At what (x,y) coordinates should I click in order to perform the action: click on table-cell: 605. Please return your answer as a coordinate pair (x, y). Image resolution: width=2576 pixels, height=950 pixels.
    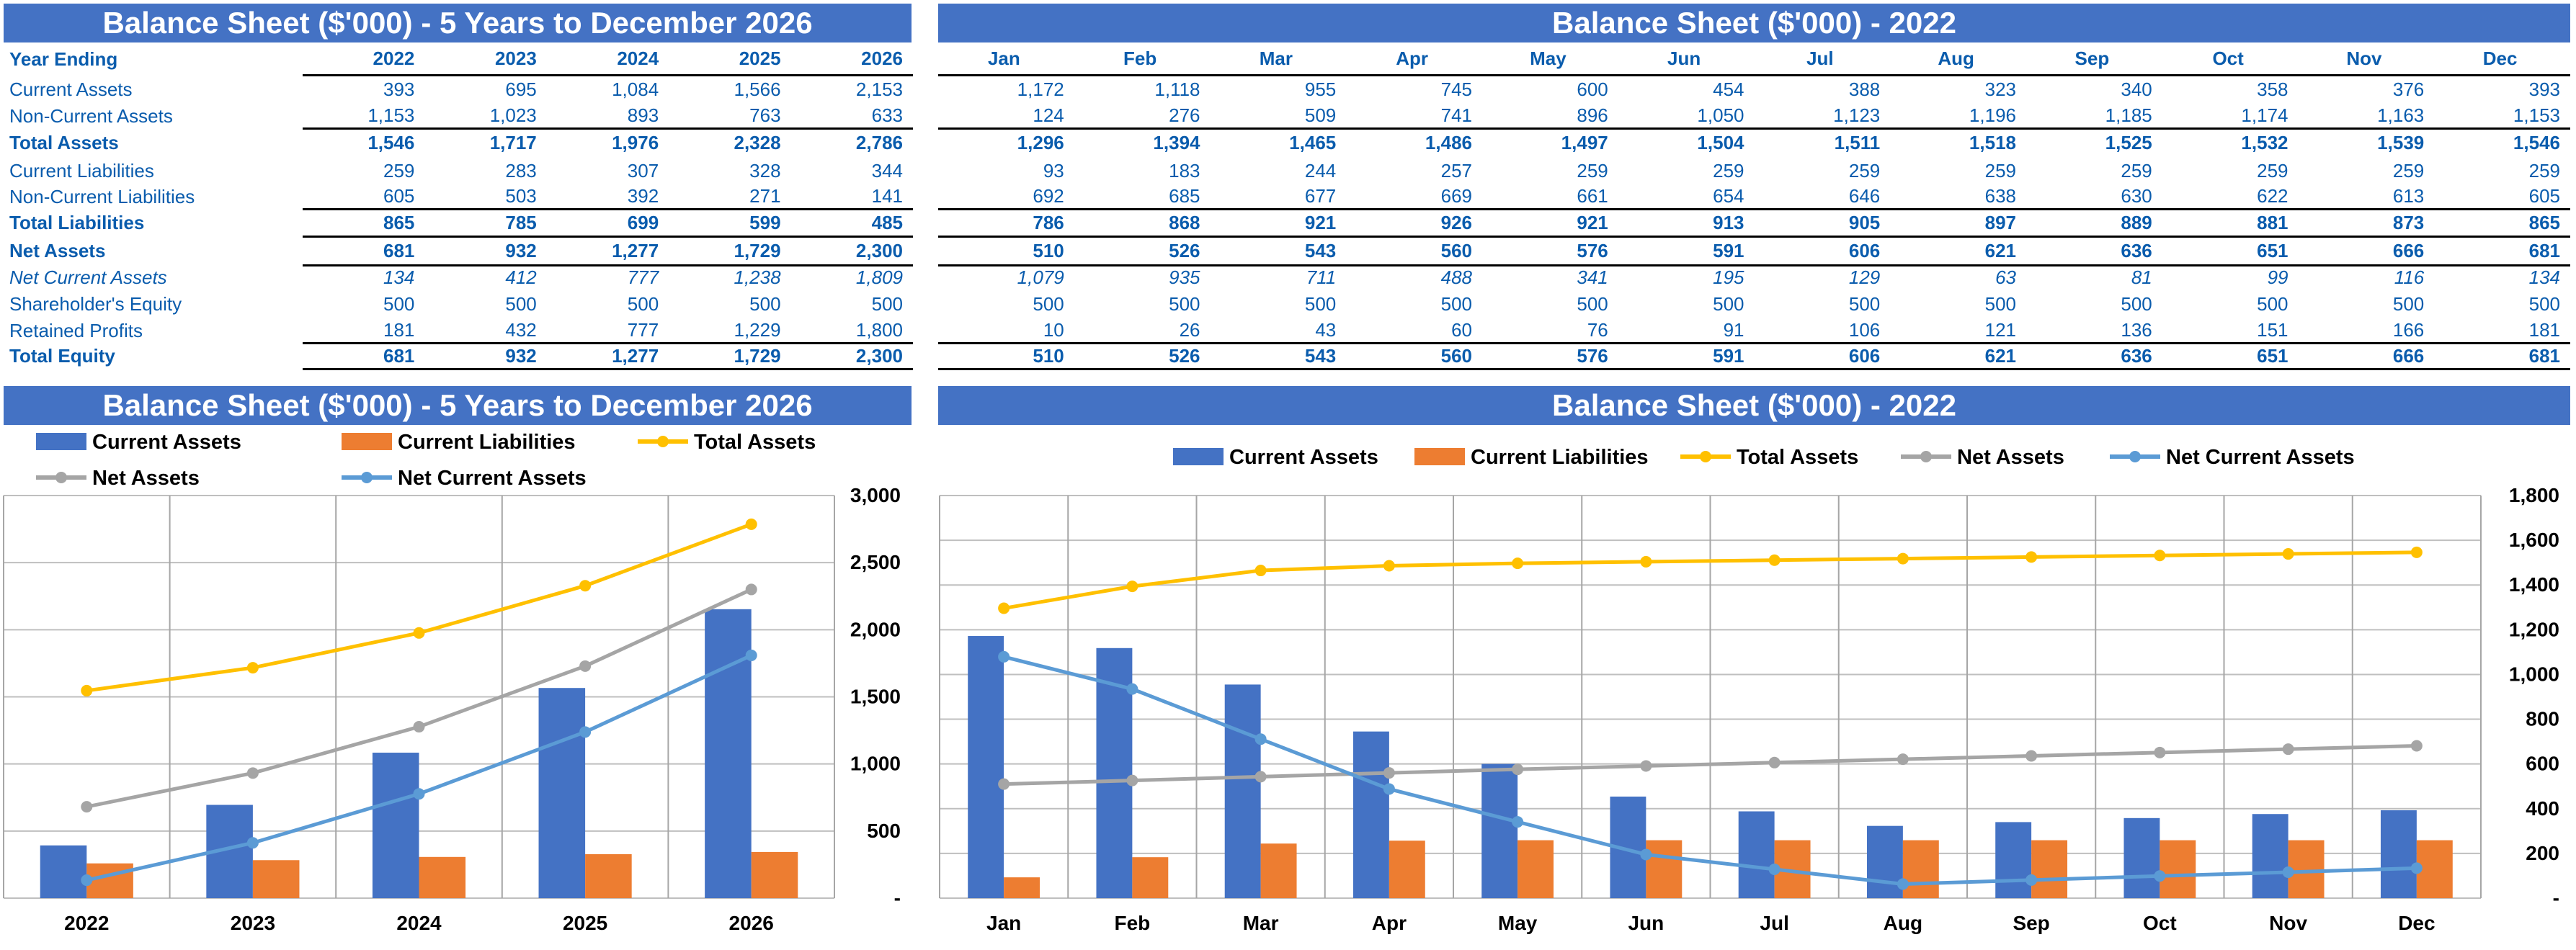
    Looking at the image, I should click on (399, 195).